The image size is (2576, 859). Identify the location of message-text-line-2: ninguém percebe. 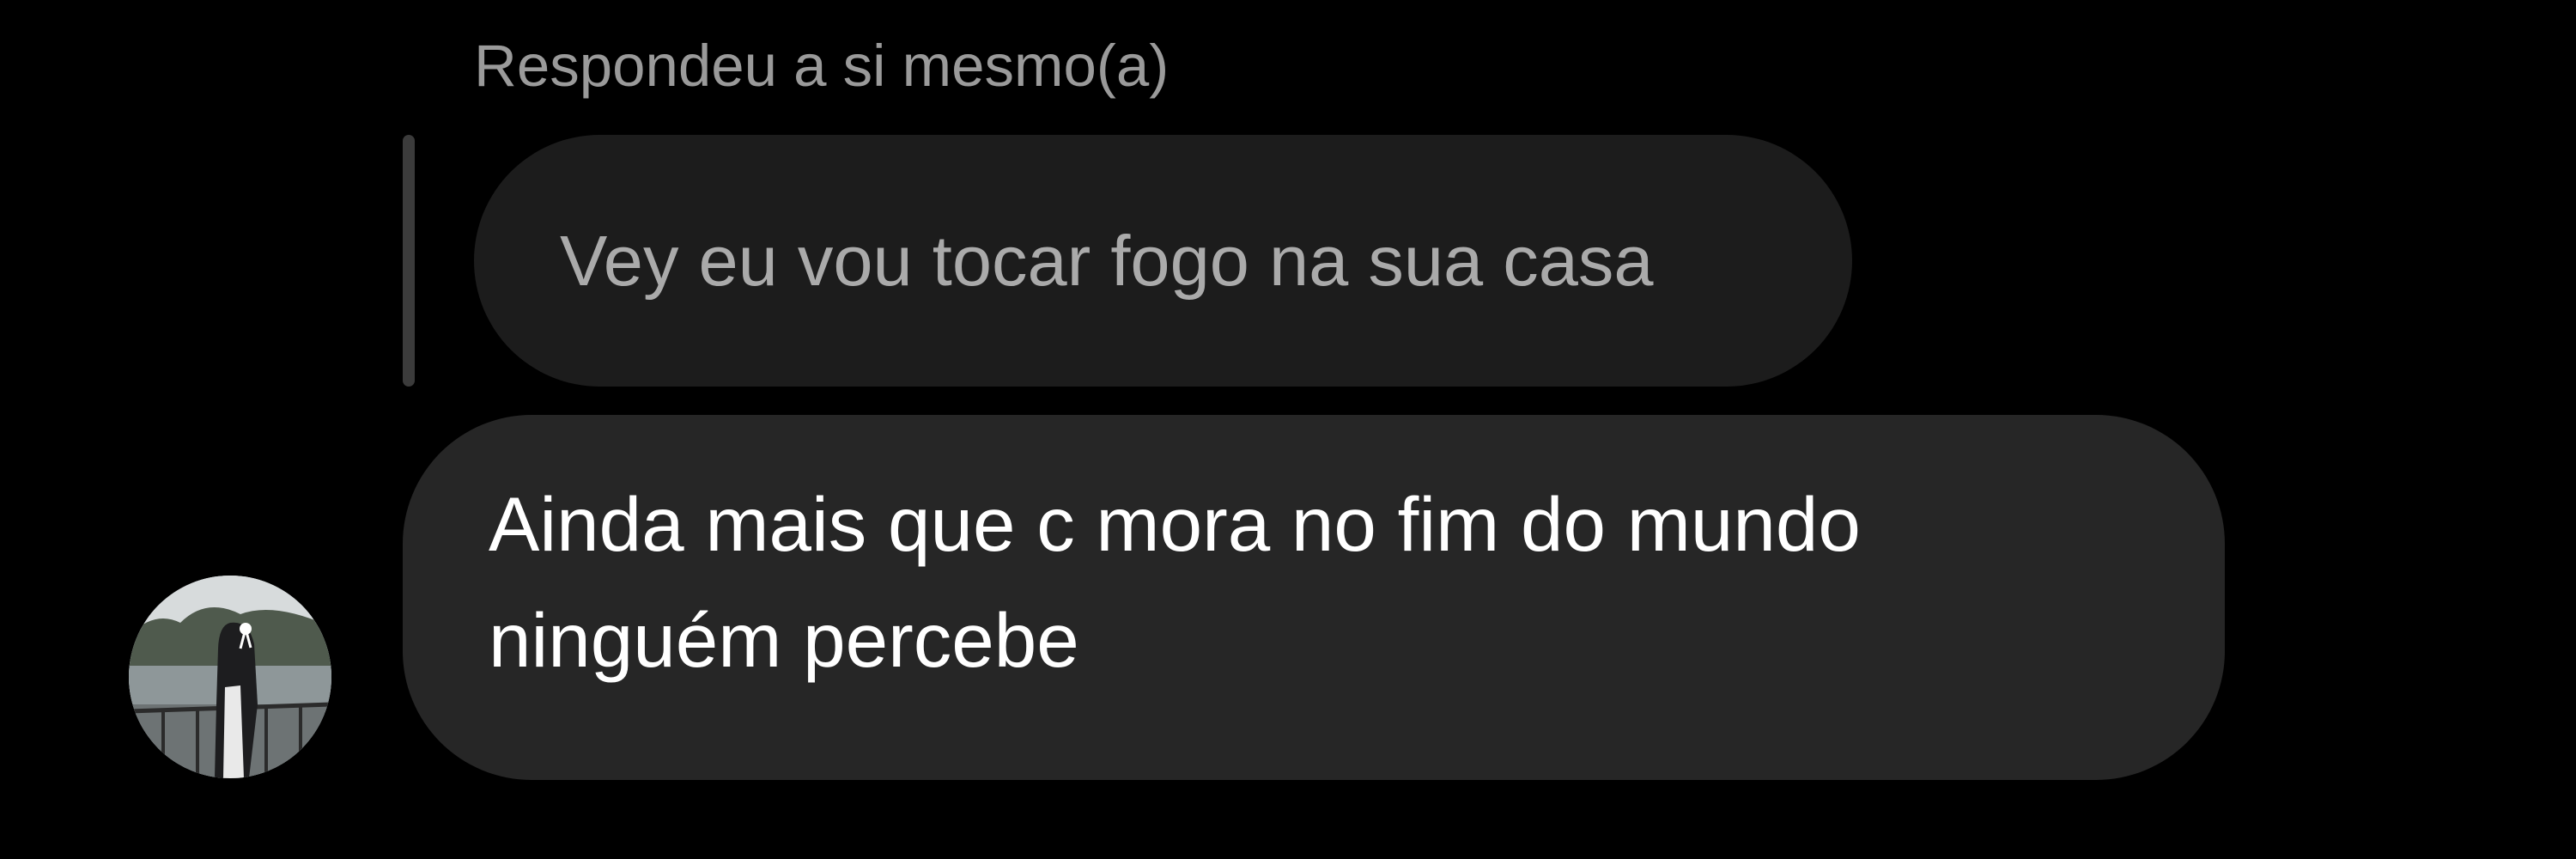
(784, 640).